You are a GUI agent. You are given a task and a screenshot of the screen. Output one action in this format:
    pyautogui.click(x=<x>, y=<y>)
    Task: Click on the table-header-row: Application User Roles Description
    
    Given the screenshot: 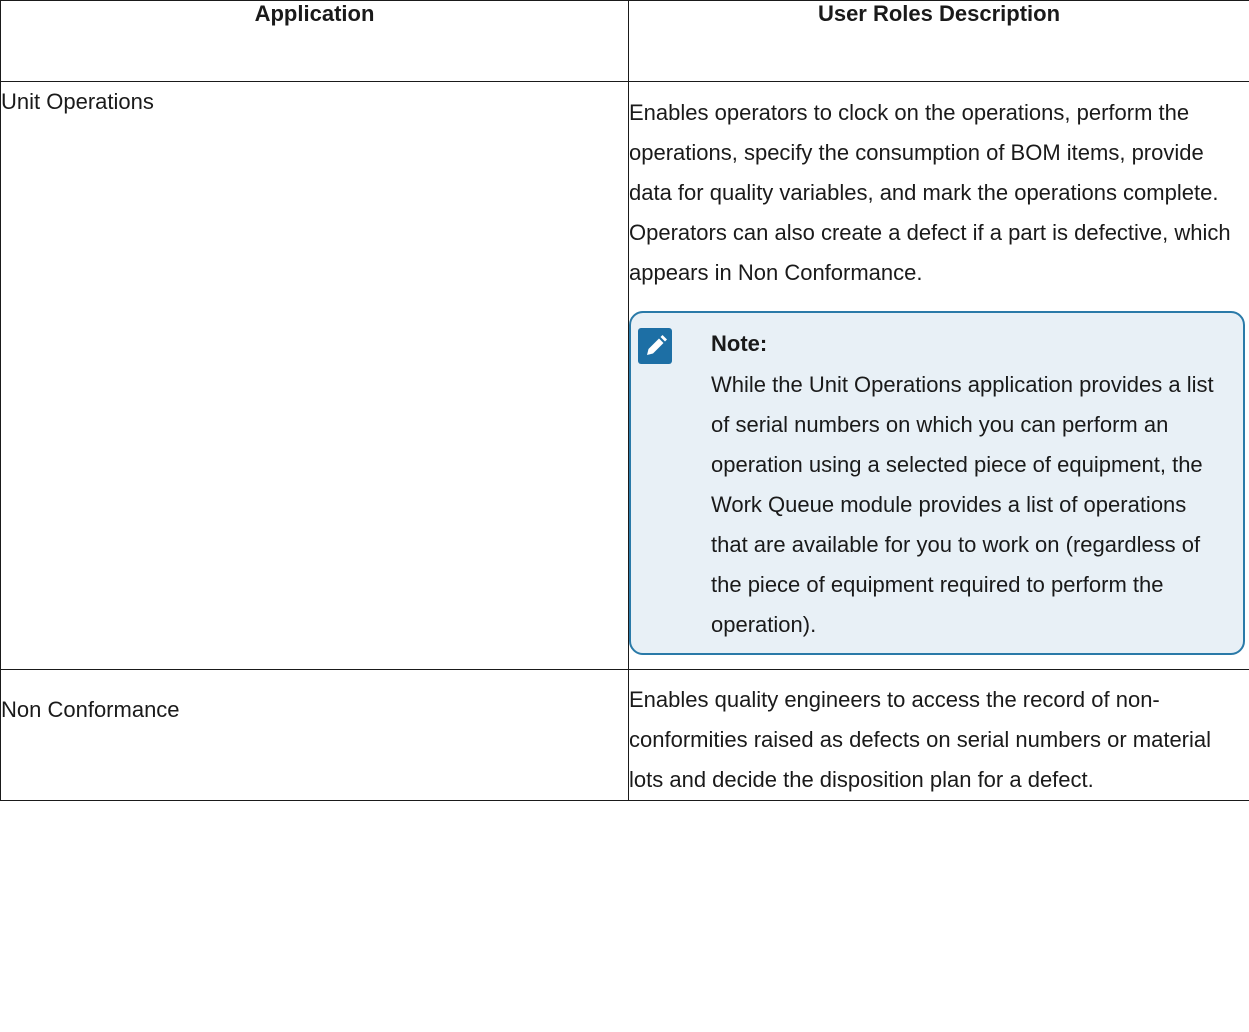 What is the action you would take?
    pyautogui.click(x=624, y=41)
    